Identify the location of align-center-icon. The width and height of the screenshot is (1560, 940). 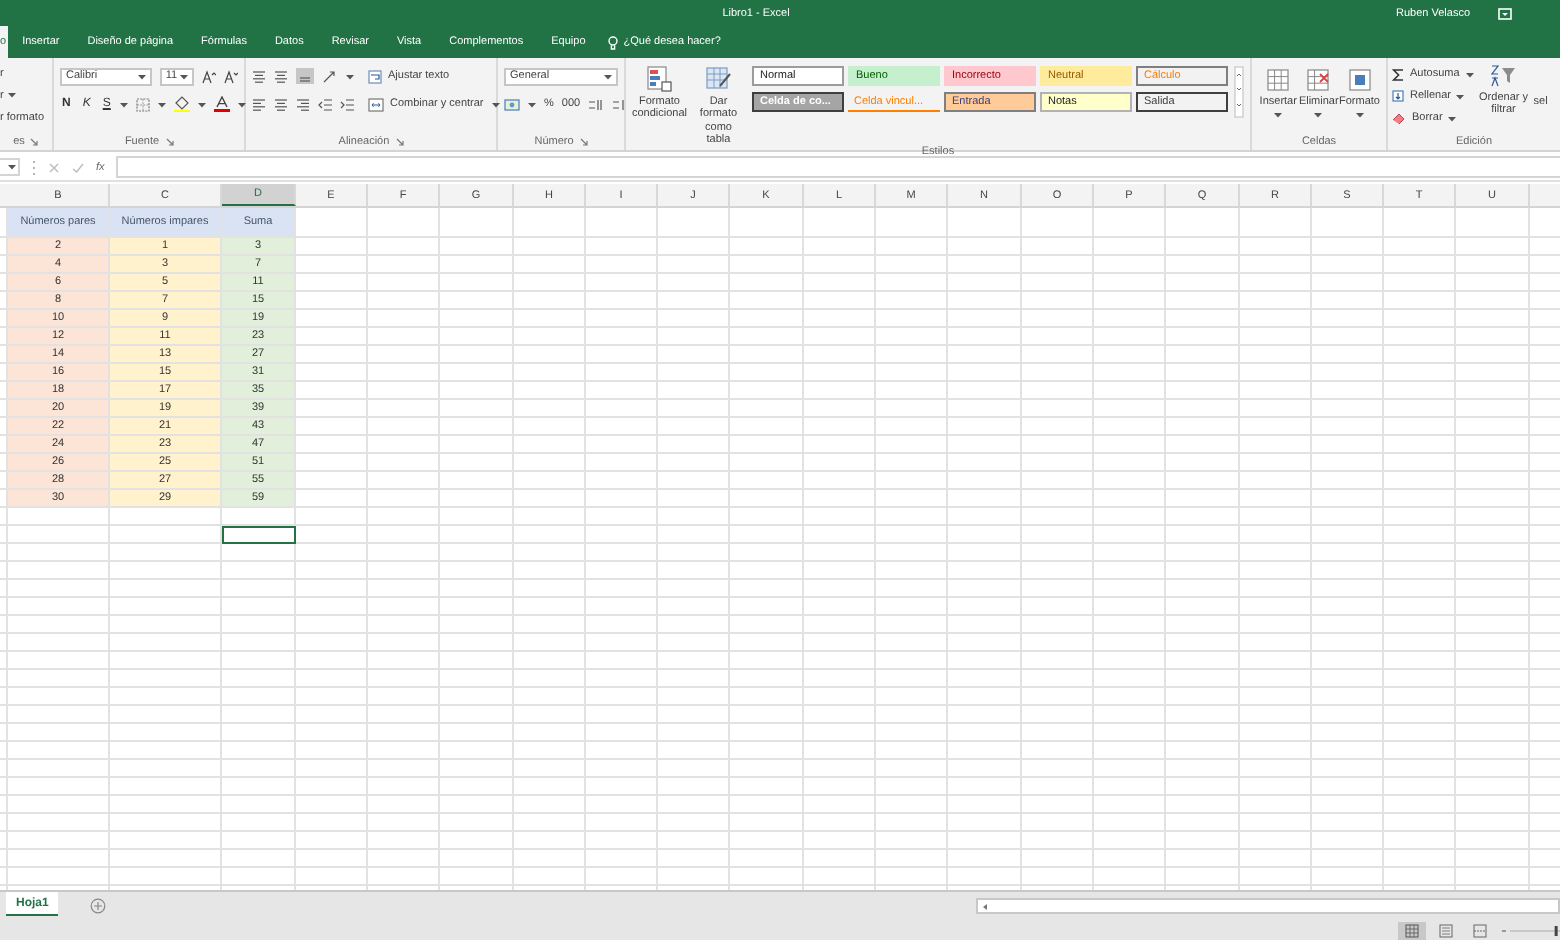
(281, 104).